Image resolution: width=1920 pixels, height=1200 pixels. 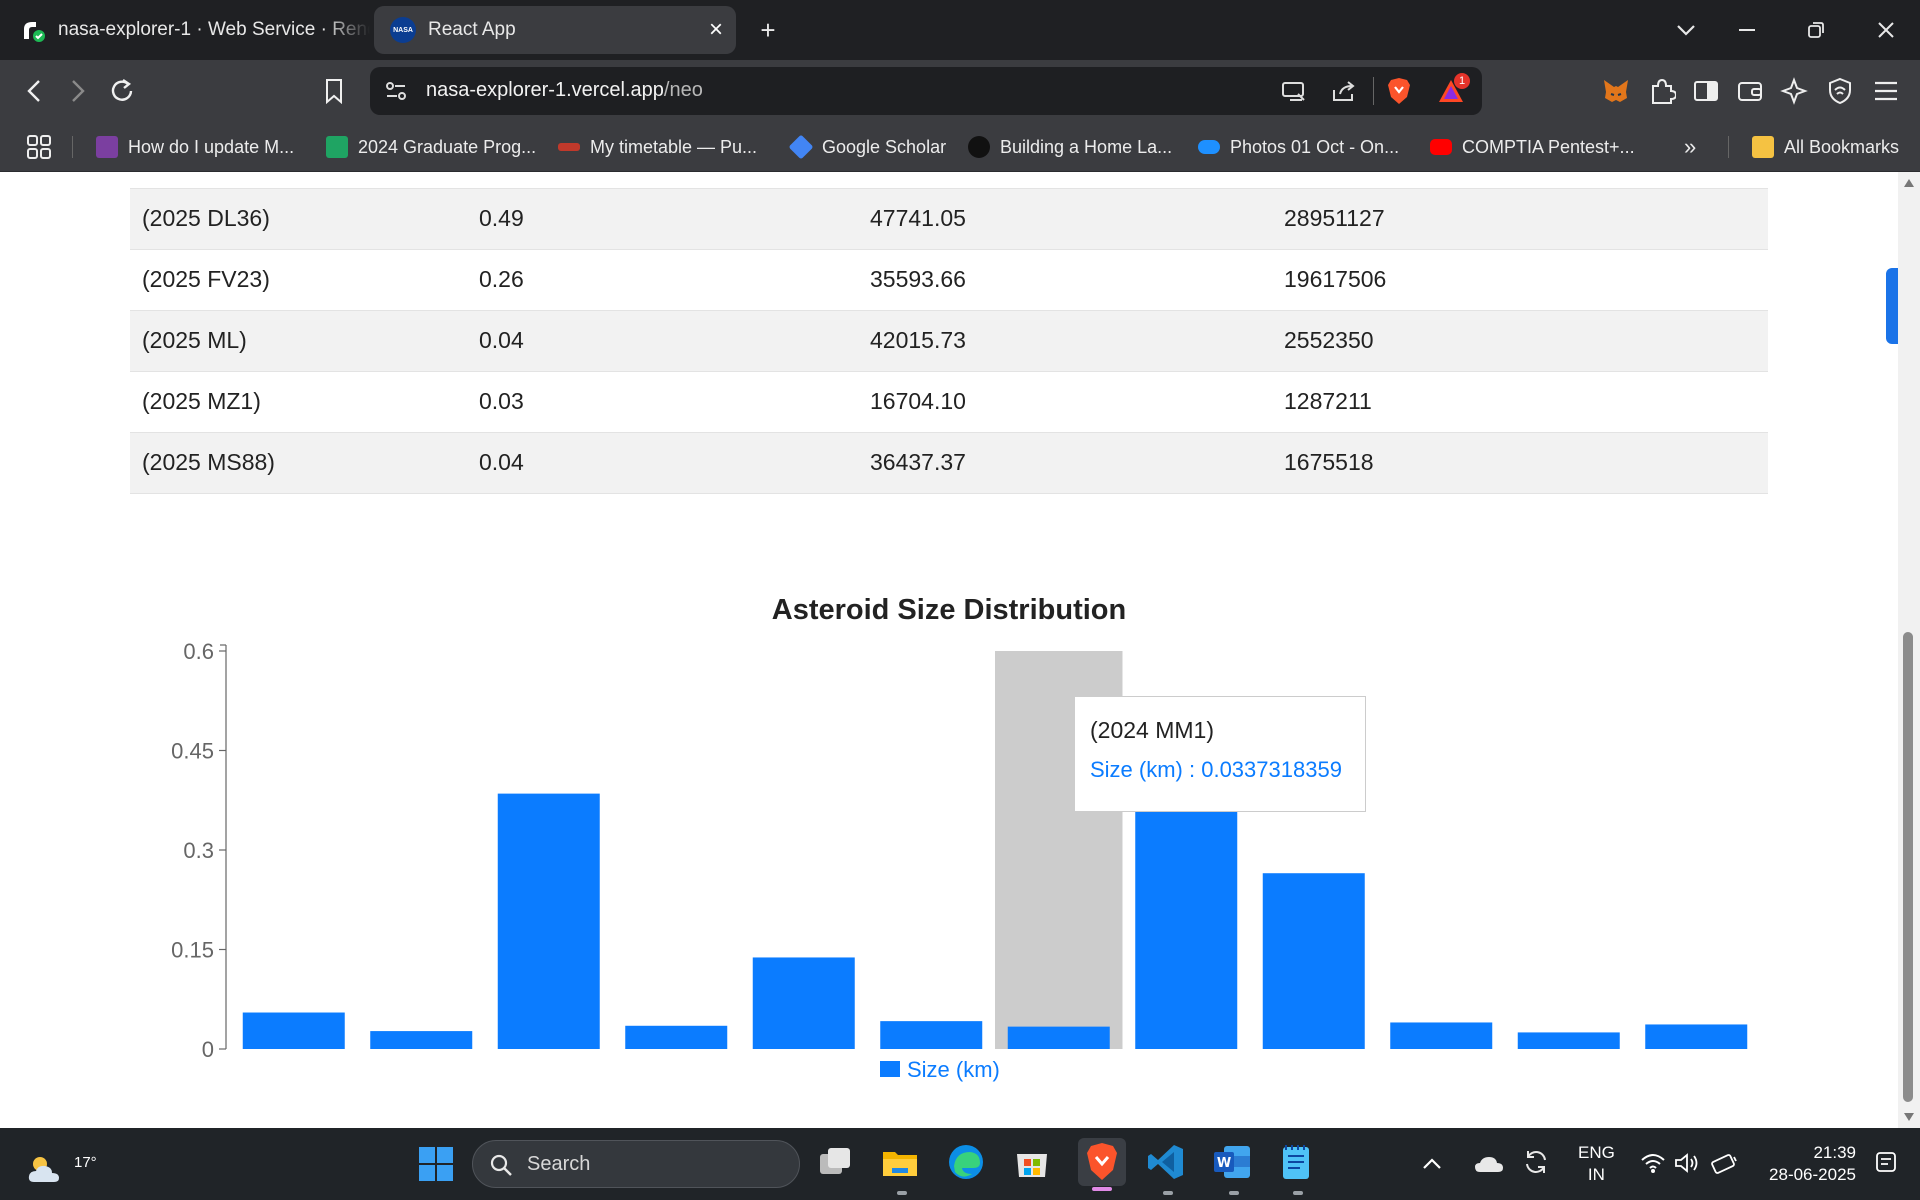 What do you see at coordinates (33, 30) in the screenshot?
I see `render-favicon-icon` at bounding box center [33, 30].